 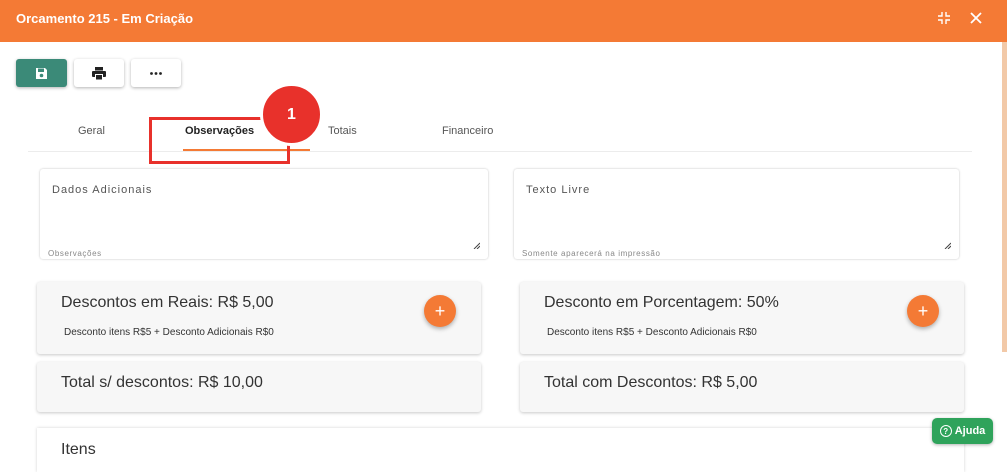 What do you see at coordinates (75, 253) in the screenshot?
I see `dados-adicionais-hint: Observações` at bounding box center [75, 253].